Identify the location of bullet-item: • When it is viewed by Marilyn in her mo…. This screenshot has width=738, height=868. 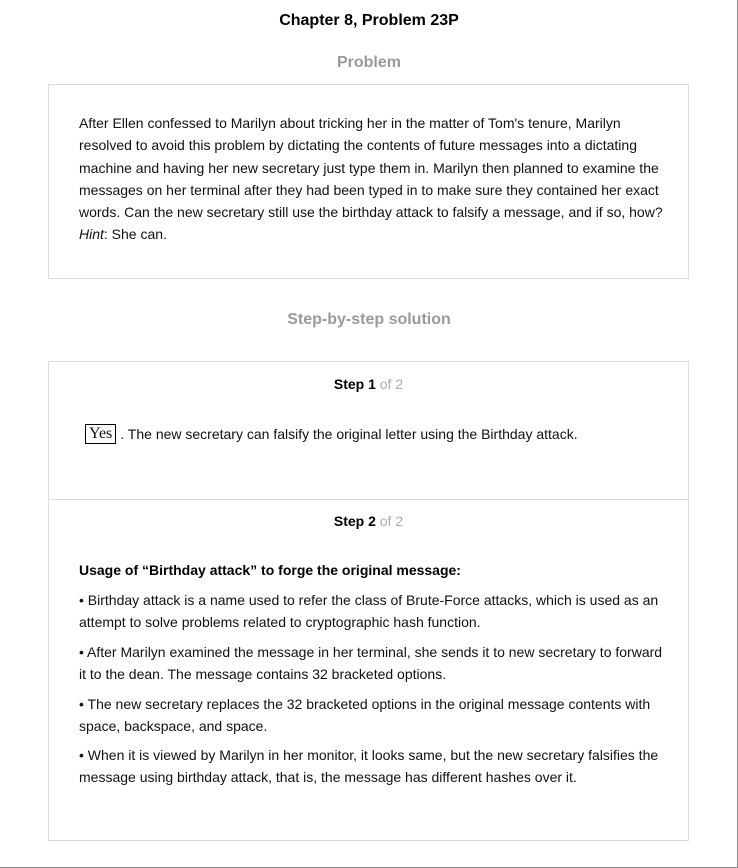
(369, 766).